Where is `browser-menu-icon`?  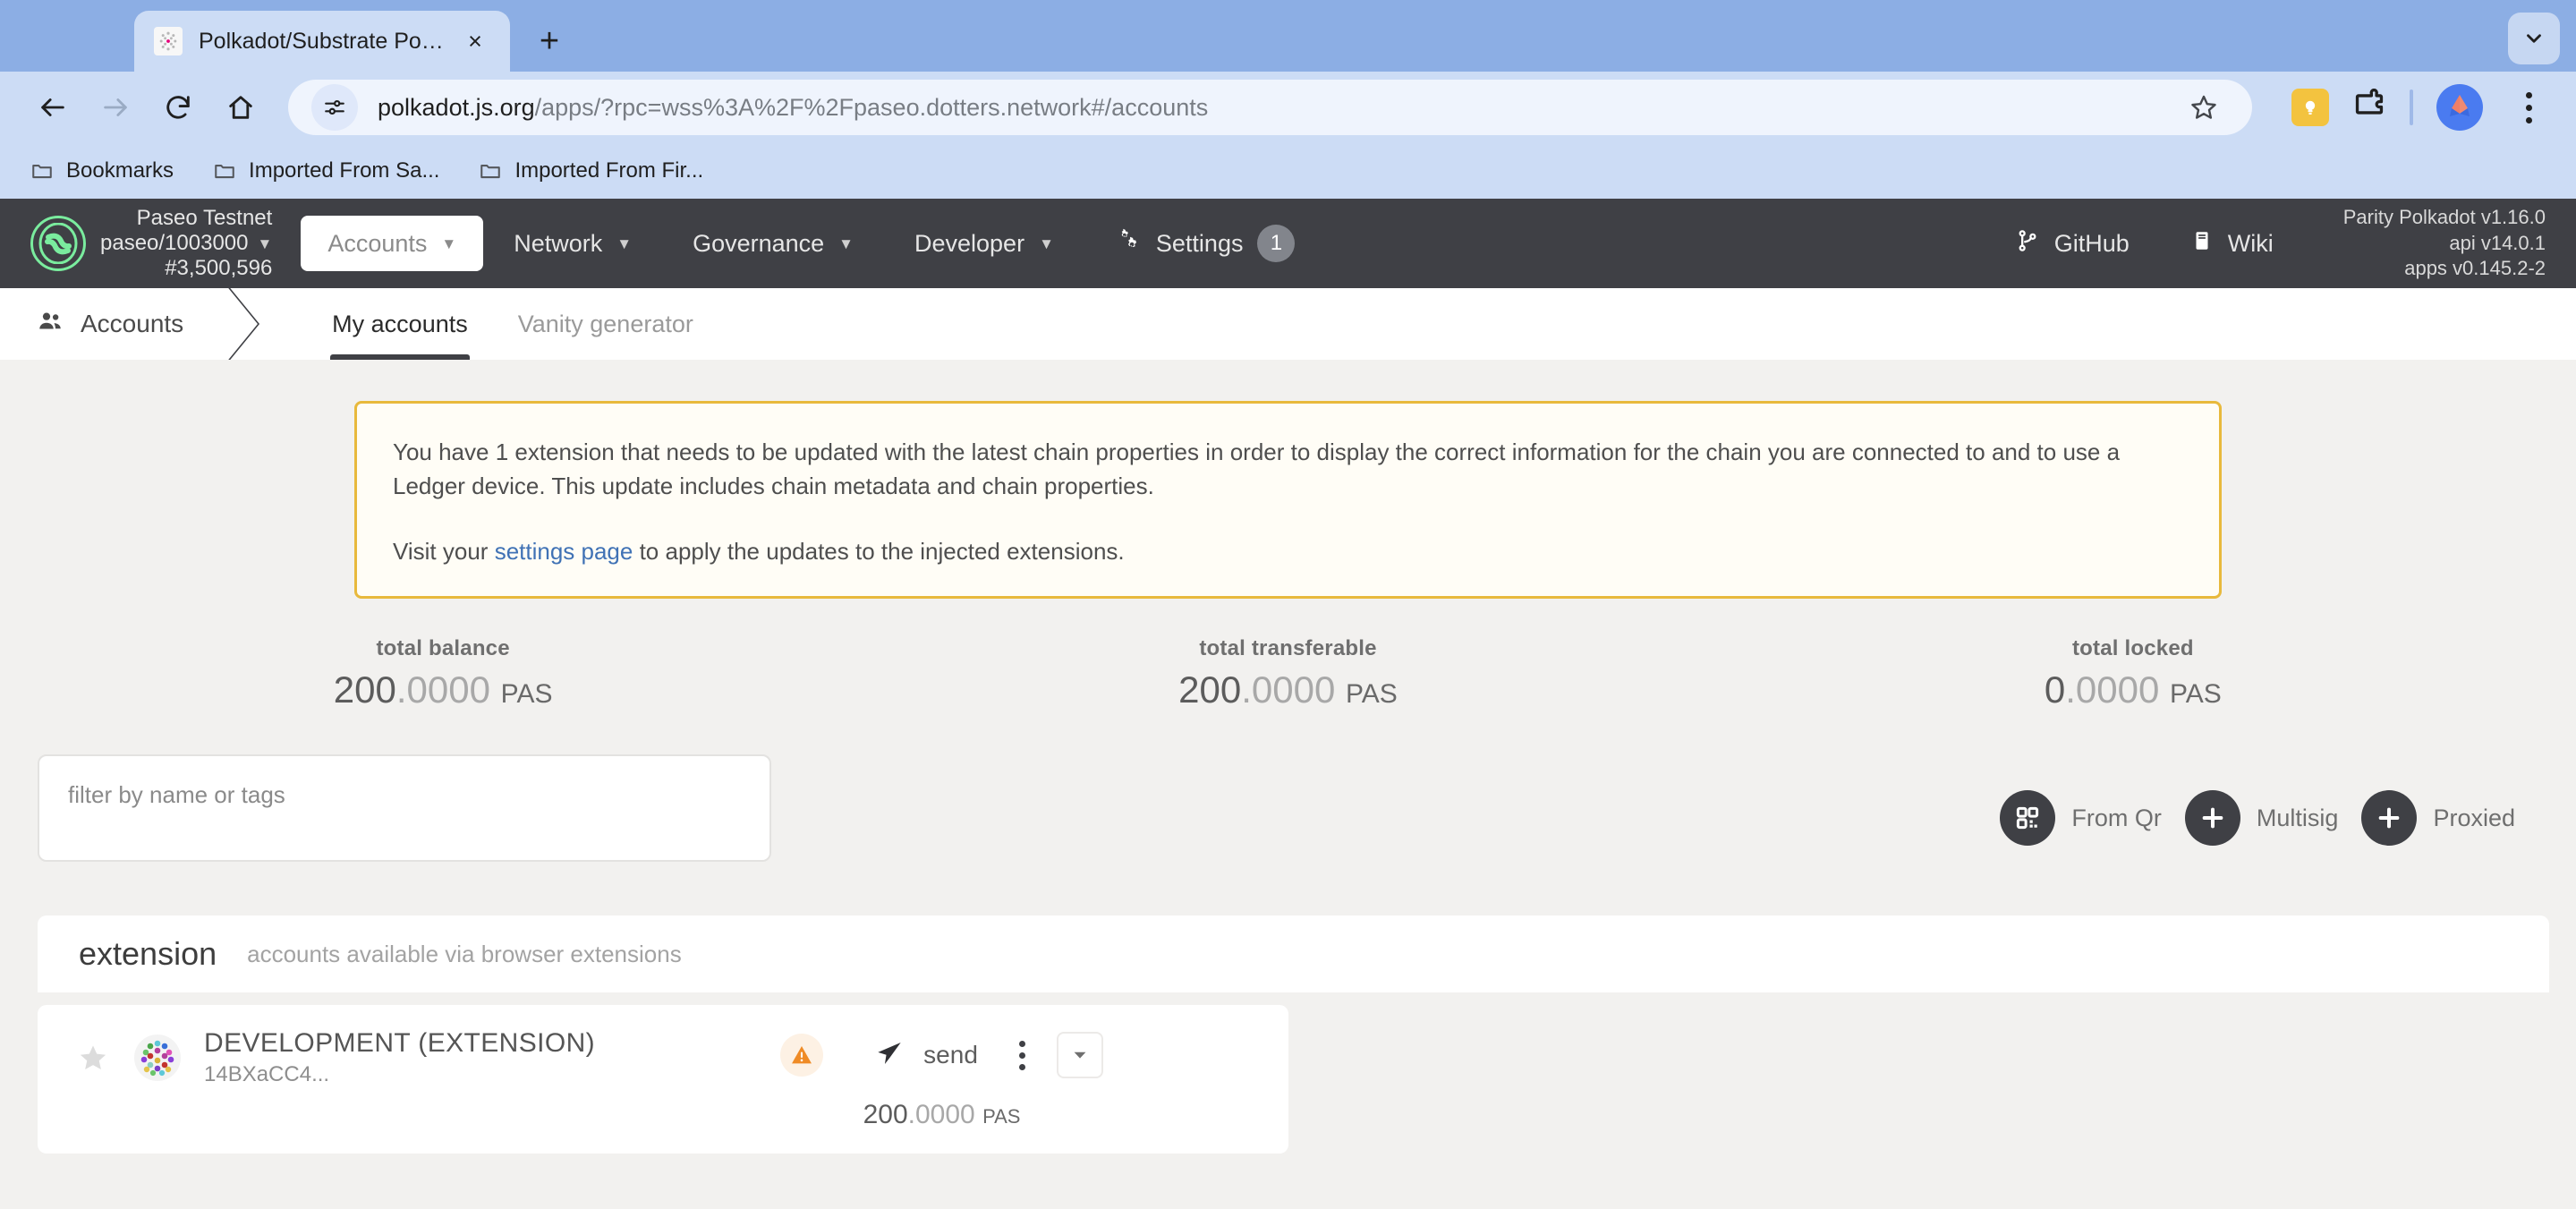
browser-menu-icon is located at coordinates (2528, 107).